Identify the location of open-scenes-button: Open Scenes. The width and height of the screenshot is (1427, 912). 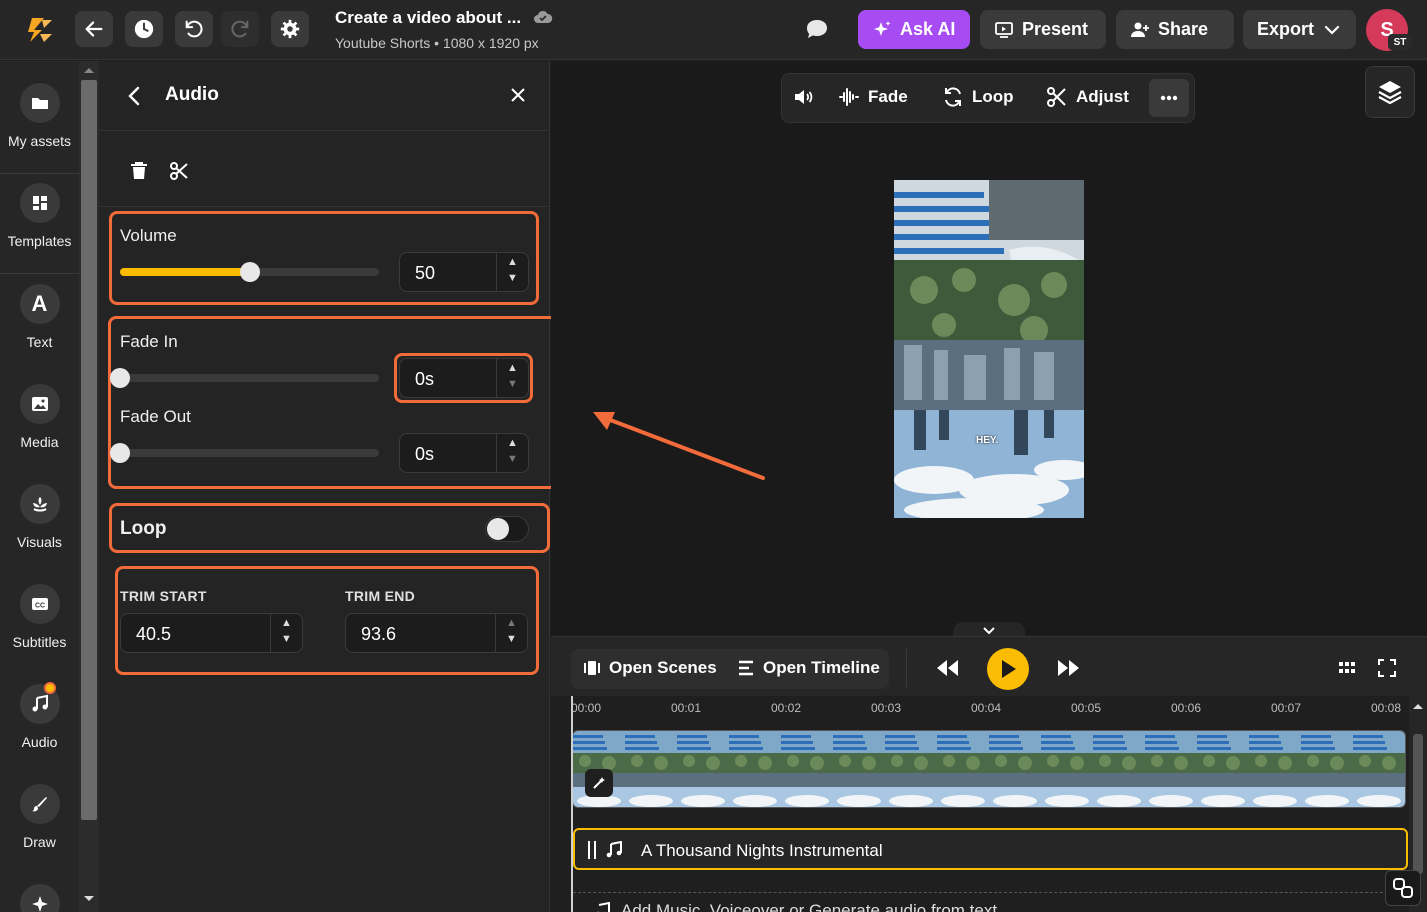
(650, 668).